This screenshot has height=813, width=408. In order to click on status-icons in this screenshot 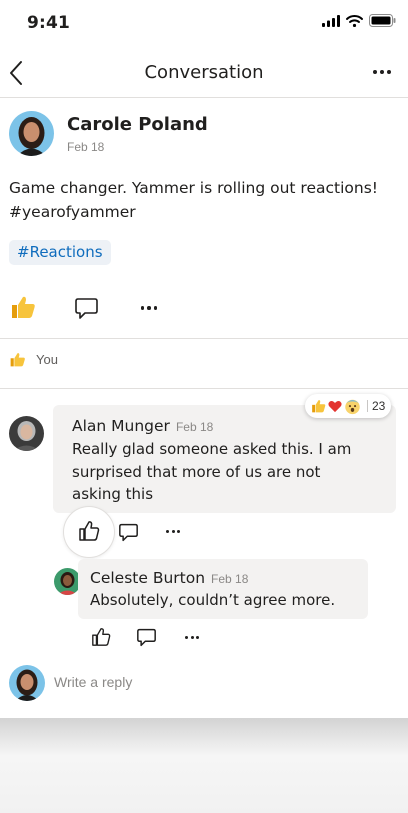, I will do `click(359, 23)`.